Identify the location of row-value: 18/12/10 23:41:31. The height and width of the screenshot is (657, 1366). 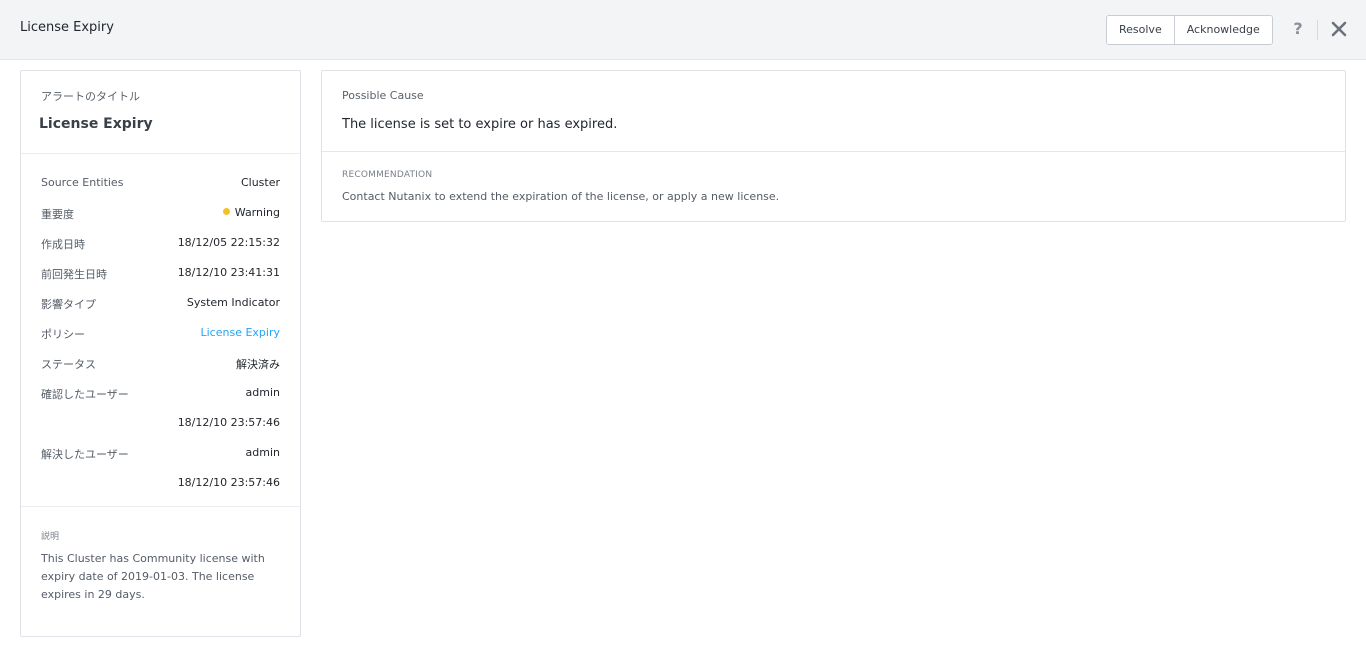
(228, 272).